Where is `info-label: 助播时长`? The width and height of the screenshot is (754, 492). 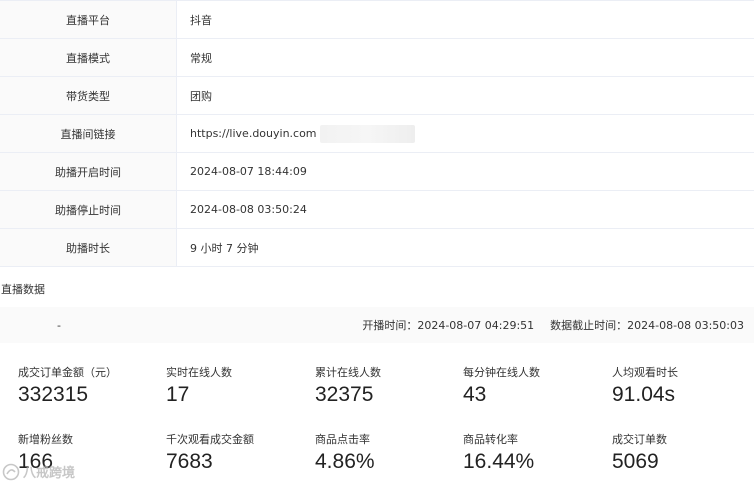 info-label: 助播时长 is located at coordinates (88, 247).